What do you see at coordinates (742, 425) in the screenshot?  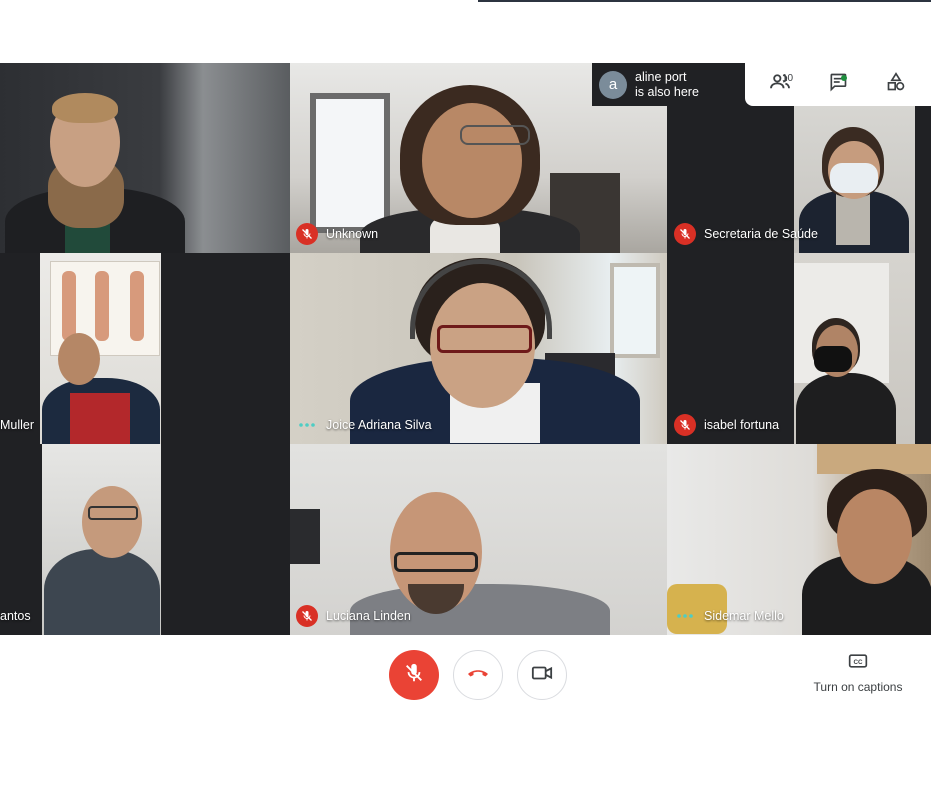 I see `participant-name: isabel fortuna` at bounding box center [742, 425].